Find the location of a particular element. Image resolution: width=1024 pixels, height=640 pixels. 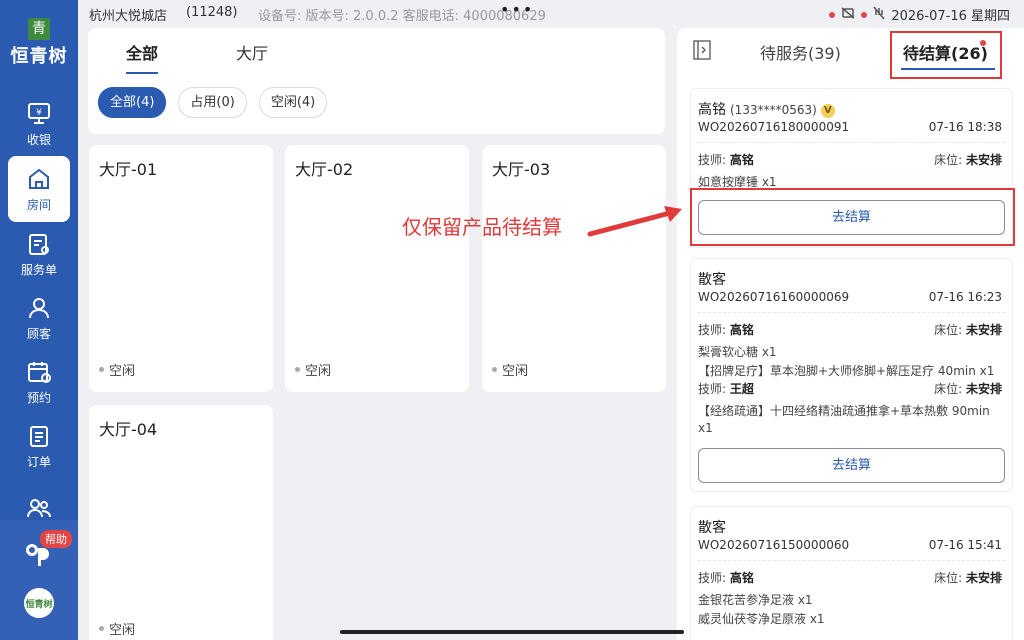

nav-item-customers: 顾客 is located at coordinates (39, 318).